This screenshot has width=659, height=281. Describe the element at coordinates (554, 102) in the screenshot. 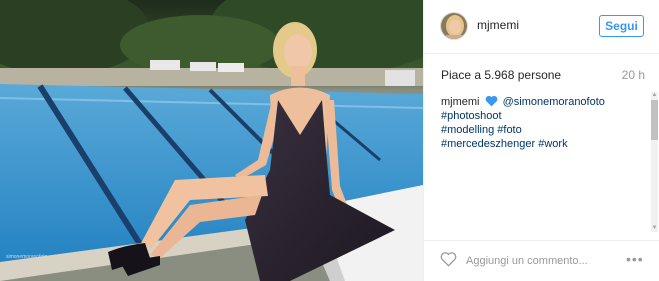

I see `caption-mention: @simonemoranofoto` at that location.